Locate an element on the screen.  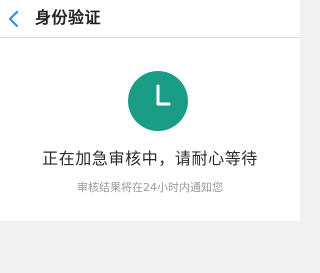
status-description: 审核结果将在24小时内通知您 is located at coordinates (150, 187).